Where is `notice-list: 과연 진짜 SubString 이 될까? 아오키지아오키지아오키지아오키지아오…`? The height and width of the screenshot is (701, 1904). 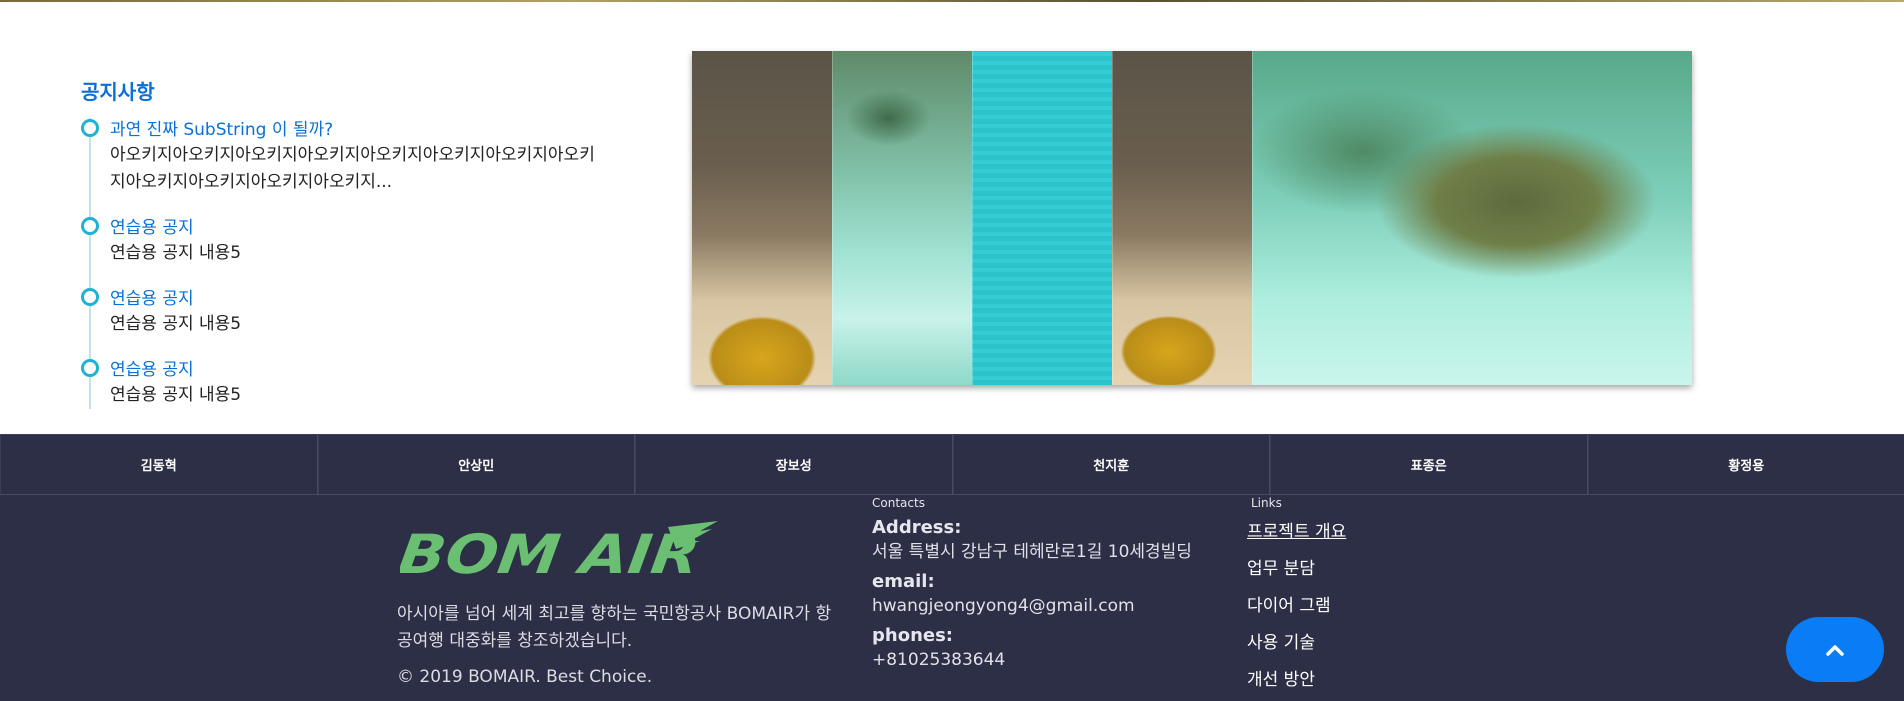 notice-list: 과연 진짜 SubString 이 될까? 아오키지아오키지아오키지아오키지아오… is located at coordinates (341, 263).